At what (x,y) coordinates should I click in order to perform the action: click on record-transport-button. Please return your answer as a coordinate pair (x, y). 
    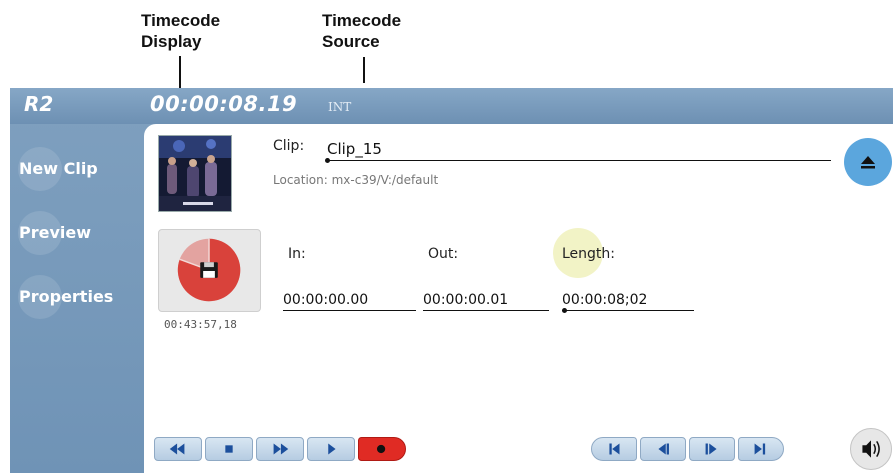
    Looking at the image, I should click on (382, 449).